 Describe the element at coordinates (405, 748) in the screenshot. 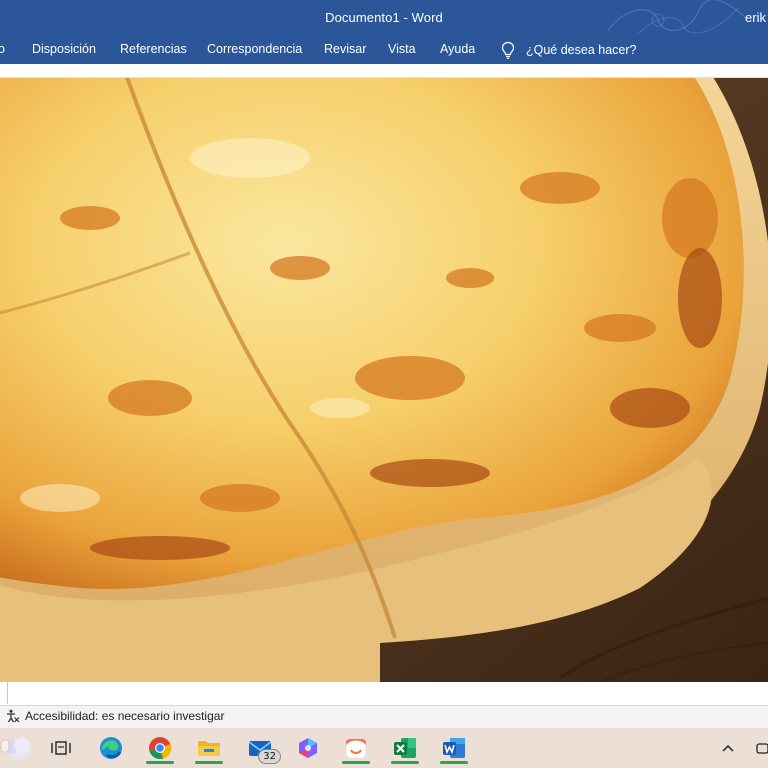

I see `excel-icon` at that location.